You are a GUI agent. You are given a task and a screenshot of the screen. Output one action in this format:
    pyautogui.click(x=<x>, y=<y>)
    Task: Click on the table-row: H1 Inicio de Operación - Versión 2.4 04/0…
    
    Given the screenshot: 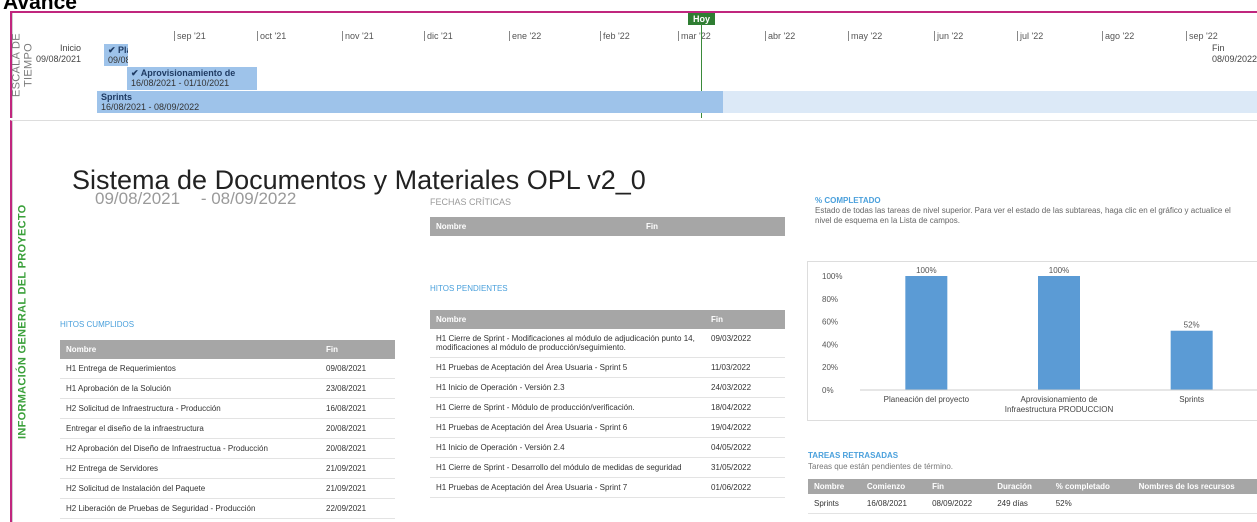 What is the action you would take?
    pyautogui.click(x=607, y=447)
    